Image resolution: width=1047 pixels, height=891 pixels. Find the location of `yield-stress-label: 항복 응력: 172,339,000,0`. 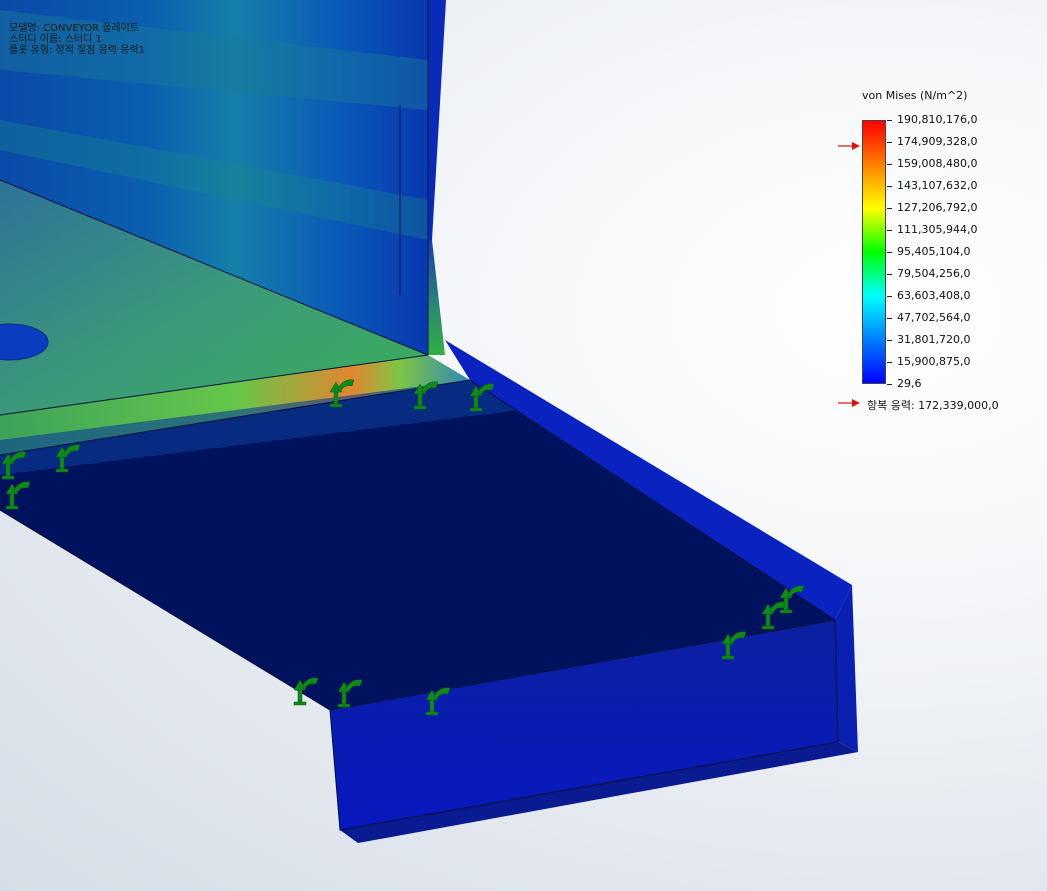

yield-stress-label: 항복 응력: 172,339,000,0 is located at coordinates (933, 405).